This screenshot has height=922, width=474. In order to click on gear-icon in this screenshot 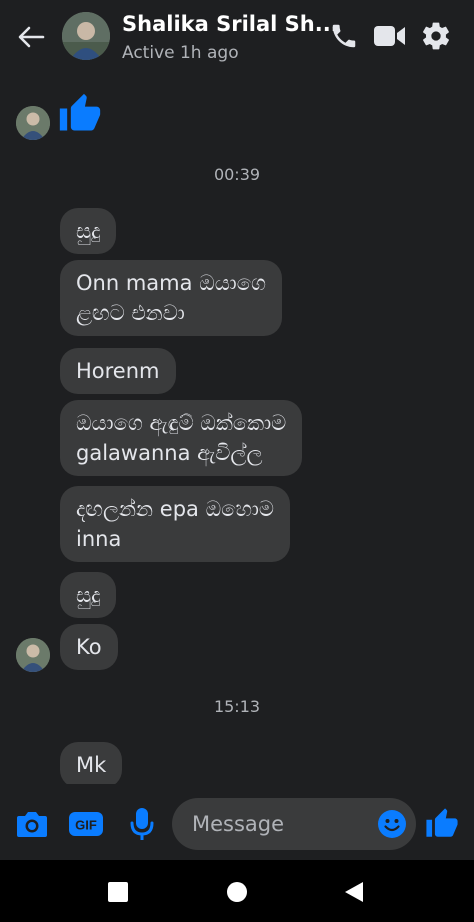, I will do `click(436, 36)`.